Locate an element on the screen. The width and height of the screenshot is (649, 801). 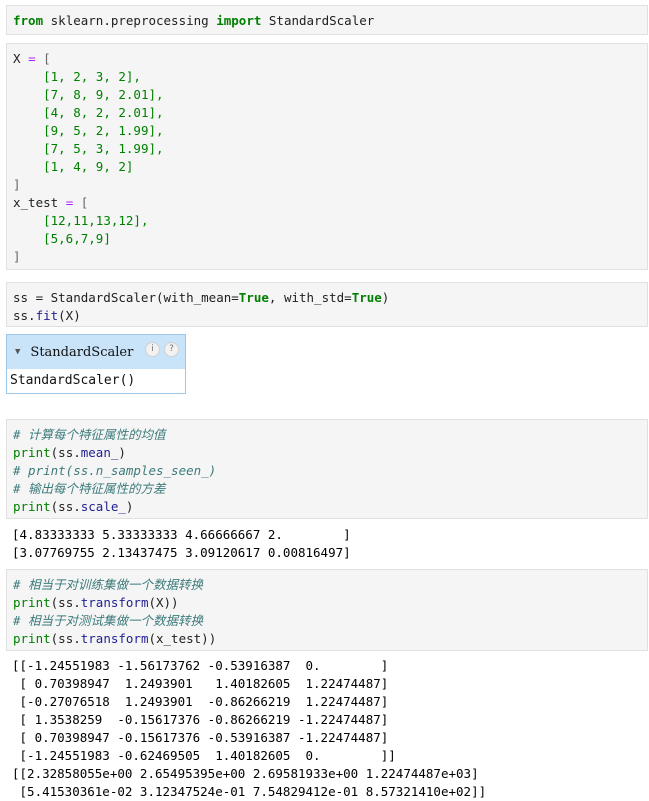
estimator-header: ▼ StandardScaler i ? is located at coordinates (96, 352).